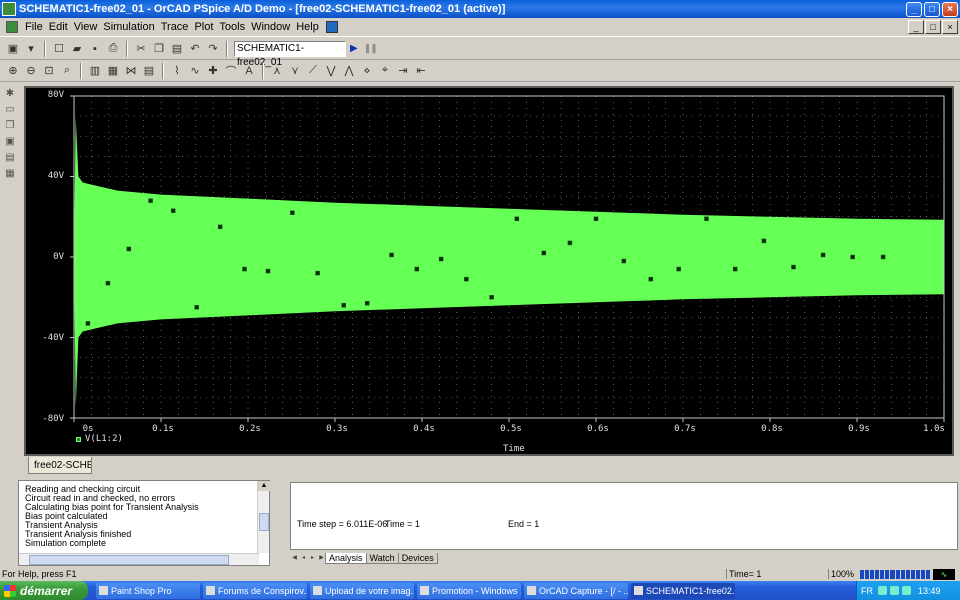 This screenshot has height=600, width=960. Describe the element at coordinates (249, 71) in the screenshot. I see `text-label-icon: A` at that location.